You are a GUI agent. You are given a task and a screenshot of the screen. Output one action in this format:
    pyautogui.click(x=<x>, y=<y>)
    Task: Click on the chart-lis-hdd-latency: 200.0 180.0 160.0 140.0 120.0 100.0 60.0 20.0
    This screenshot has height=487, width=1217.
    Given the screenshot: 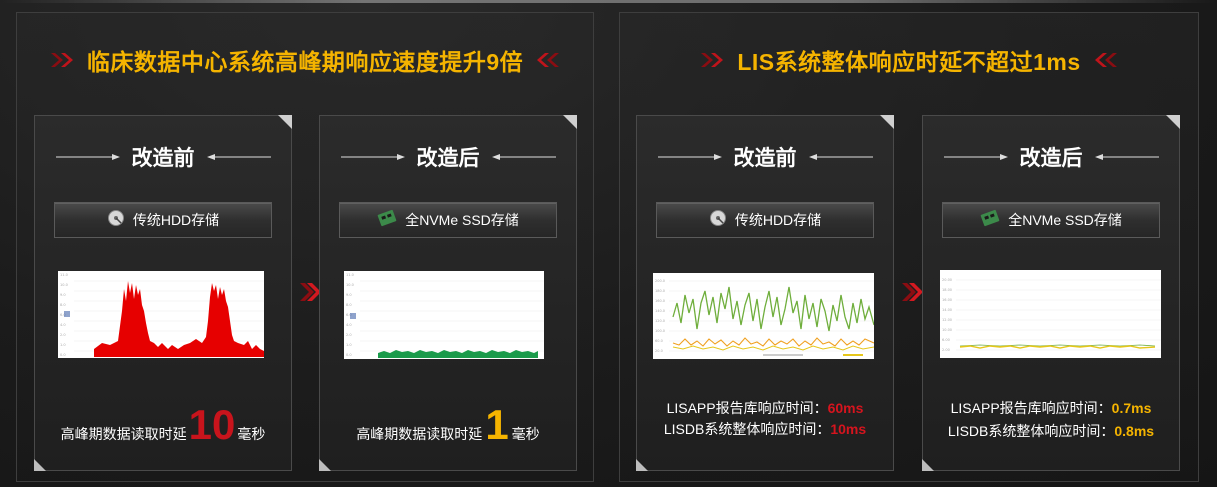 What is the action you would take?
    pyautogui.click(x=763, y=316)
    